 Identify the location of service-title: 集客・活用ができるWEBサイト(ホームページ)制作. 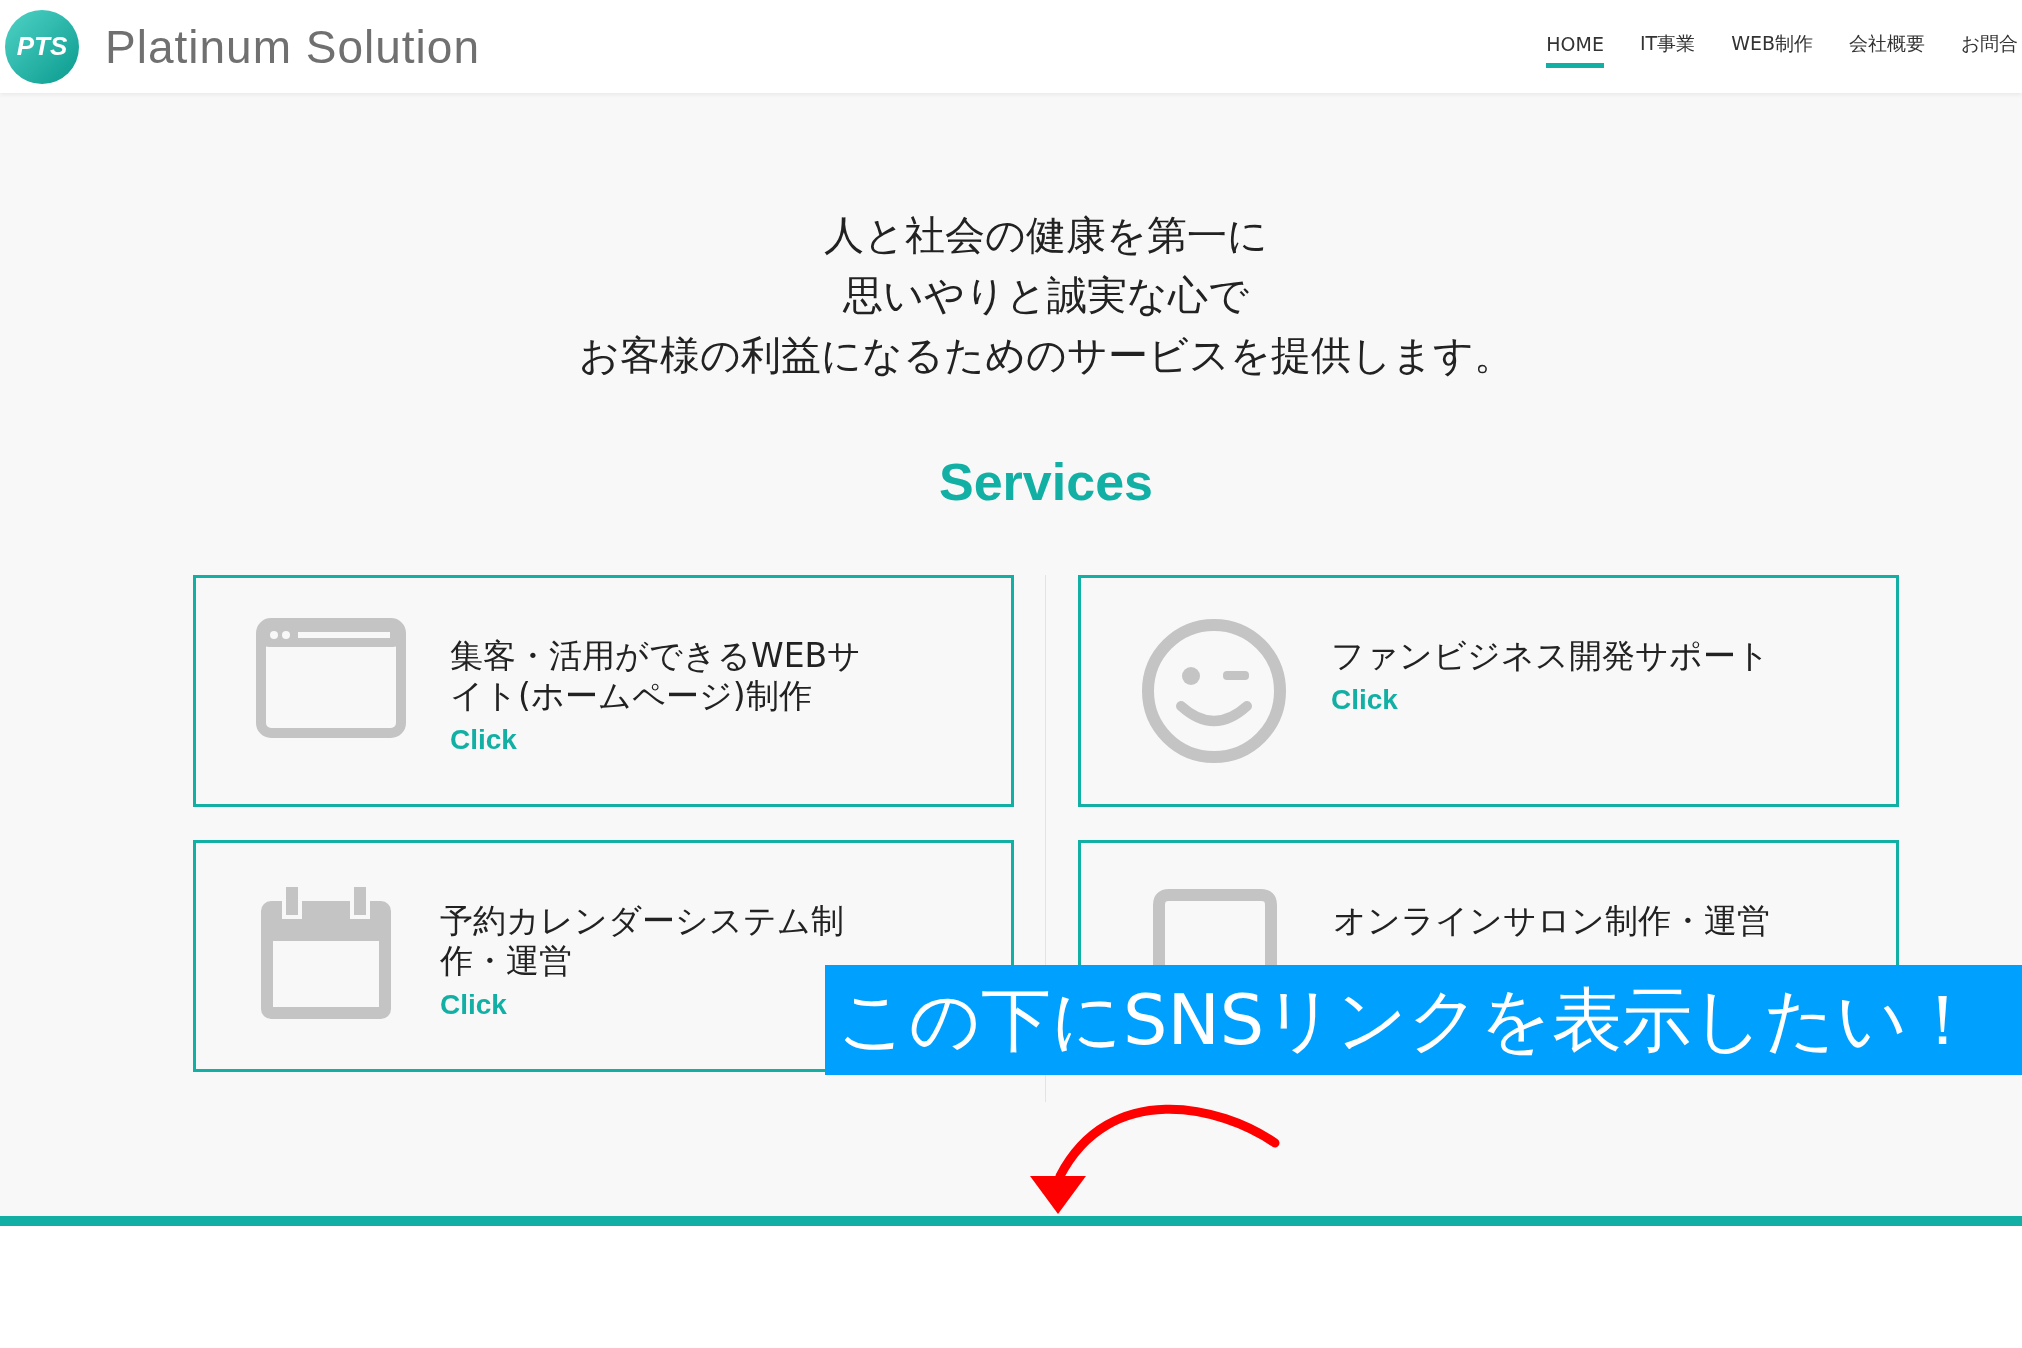
(656, 676).